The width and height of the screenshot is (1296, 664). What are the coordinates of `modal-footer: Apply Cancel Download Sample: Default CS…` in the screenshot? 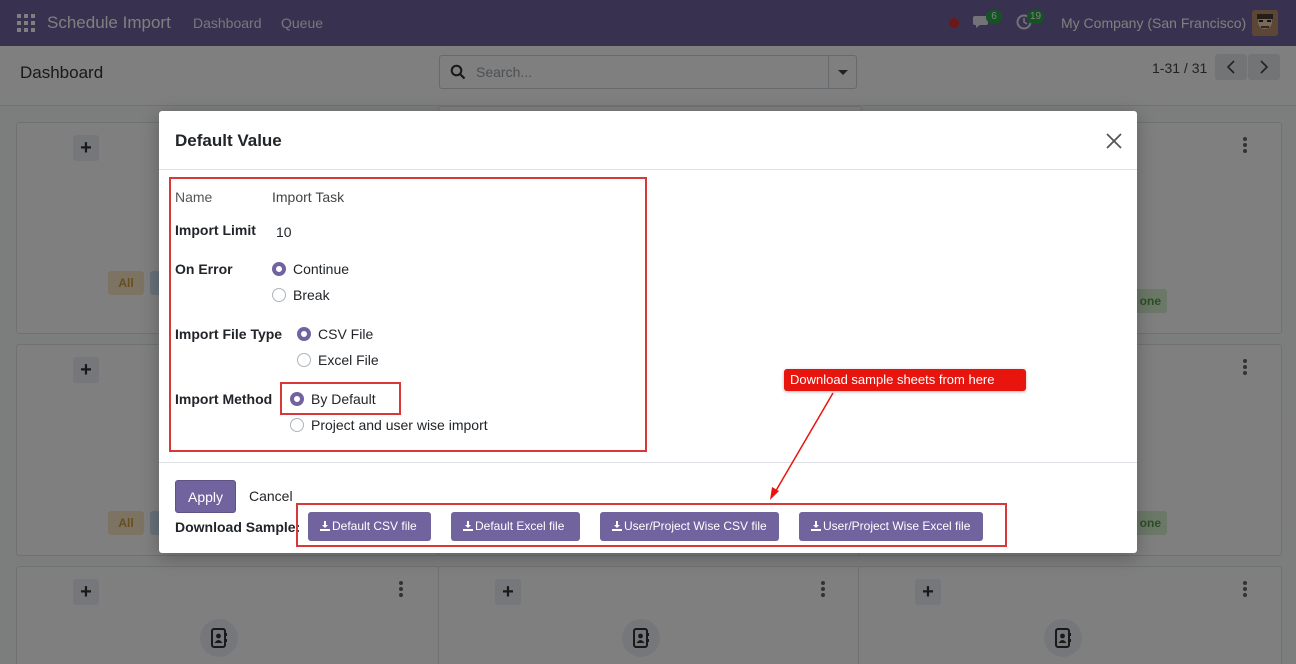 It's located at (648, 507).